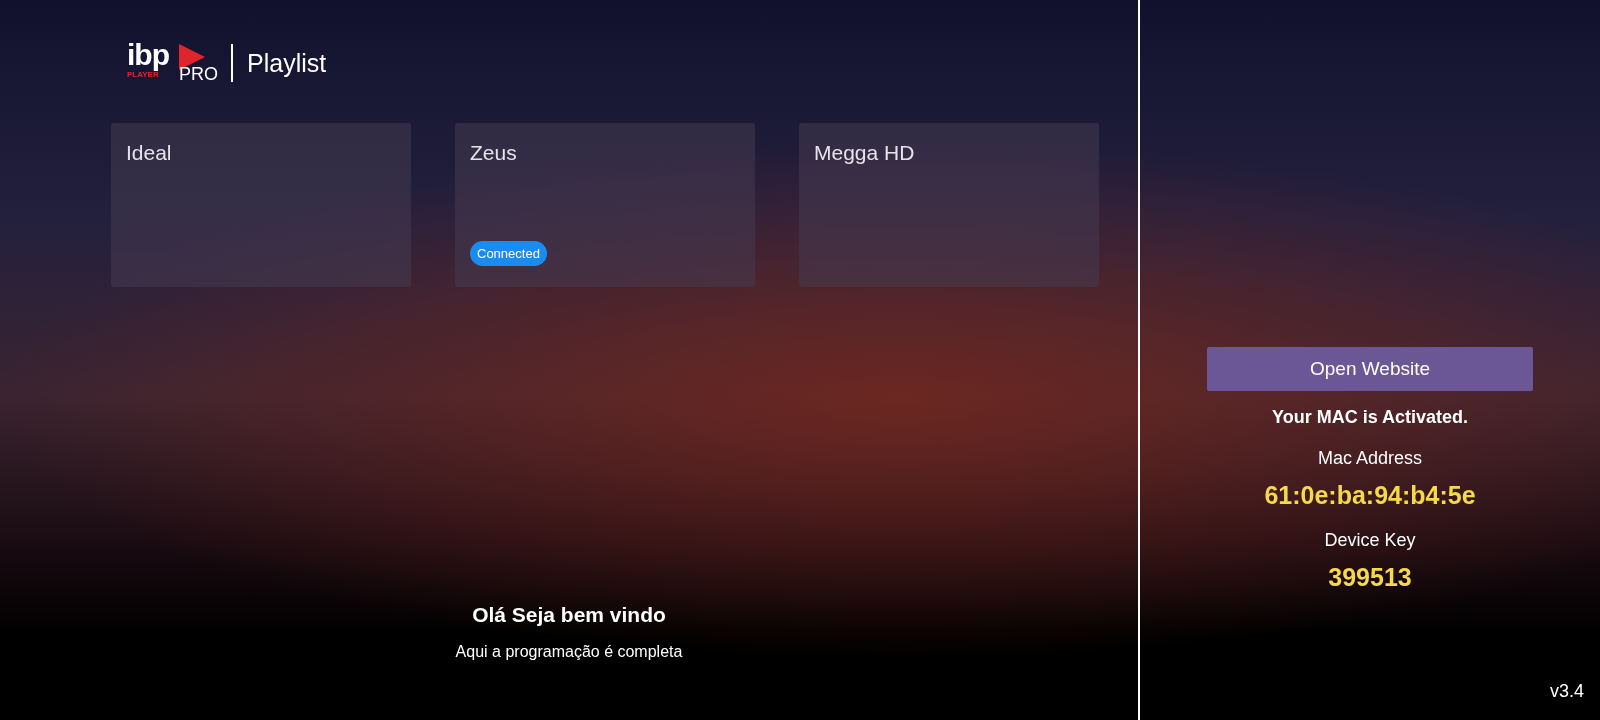  Describe the element at coordinates (508, 253) in the screenshot. I see `connected-badge: Connected` at that location.